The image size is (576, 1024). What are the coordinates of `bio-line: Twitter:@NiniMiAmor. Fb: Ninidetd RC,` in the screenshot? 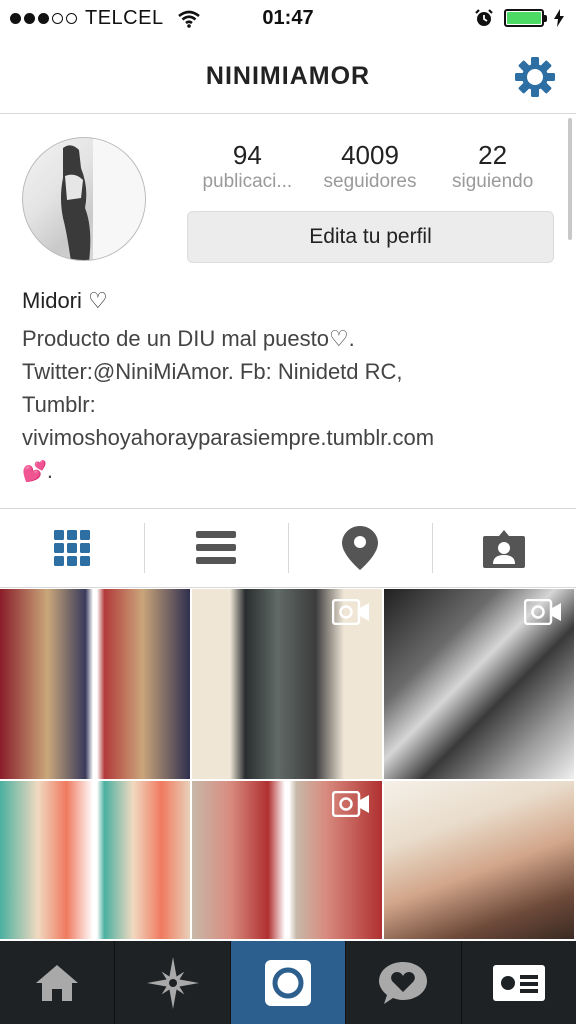 It's located at (212, 371).